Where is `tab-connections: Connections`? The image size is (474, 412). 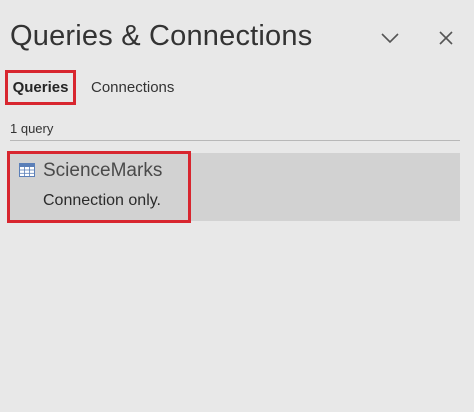
tab-connections: Connections is located at coordinates (132, 87).